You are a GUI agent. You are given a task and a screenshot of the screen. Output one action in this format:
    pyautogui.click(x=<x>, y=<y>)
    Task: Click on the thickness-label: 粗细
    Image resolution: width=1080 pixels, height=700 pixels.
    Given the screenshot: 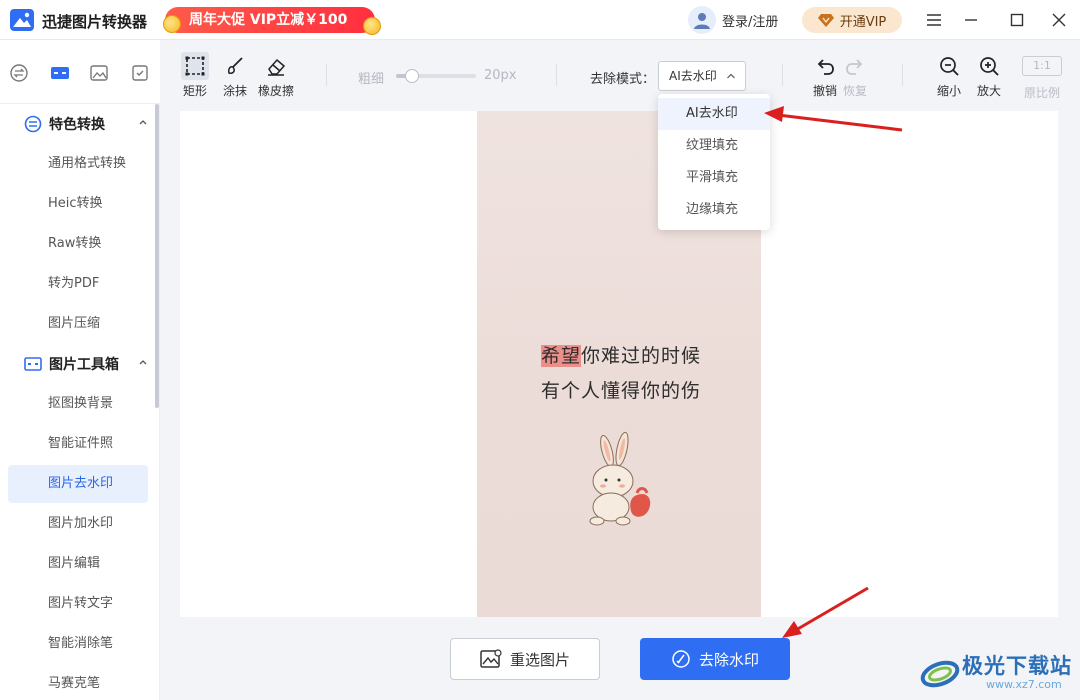 What is the action you would take?
    pyautogui.click(x=371, y=79)
    